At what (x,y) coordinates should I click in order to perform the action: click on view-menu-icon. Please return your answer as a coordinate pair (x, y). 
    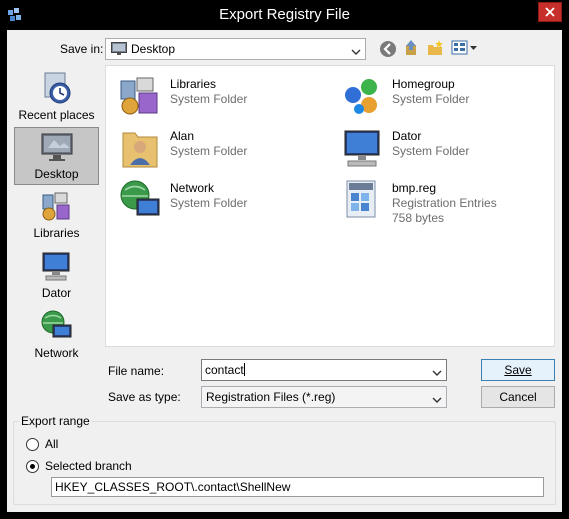
    Looking at the image, I should click on (464, 47).